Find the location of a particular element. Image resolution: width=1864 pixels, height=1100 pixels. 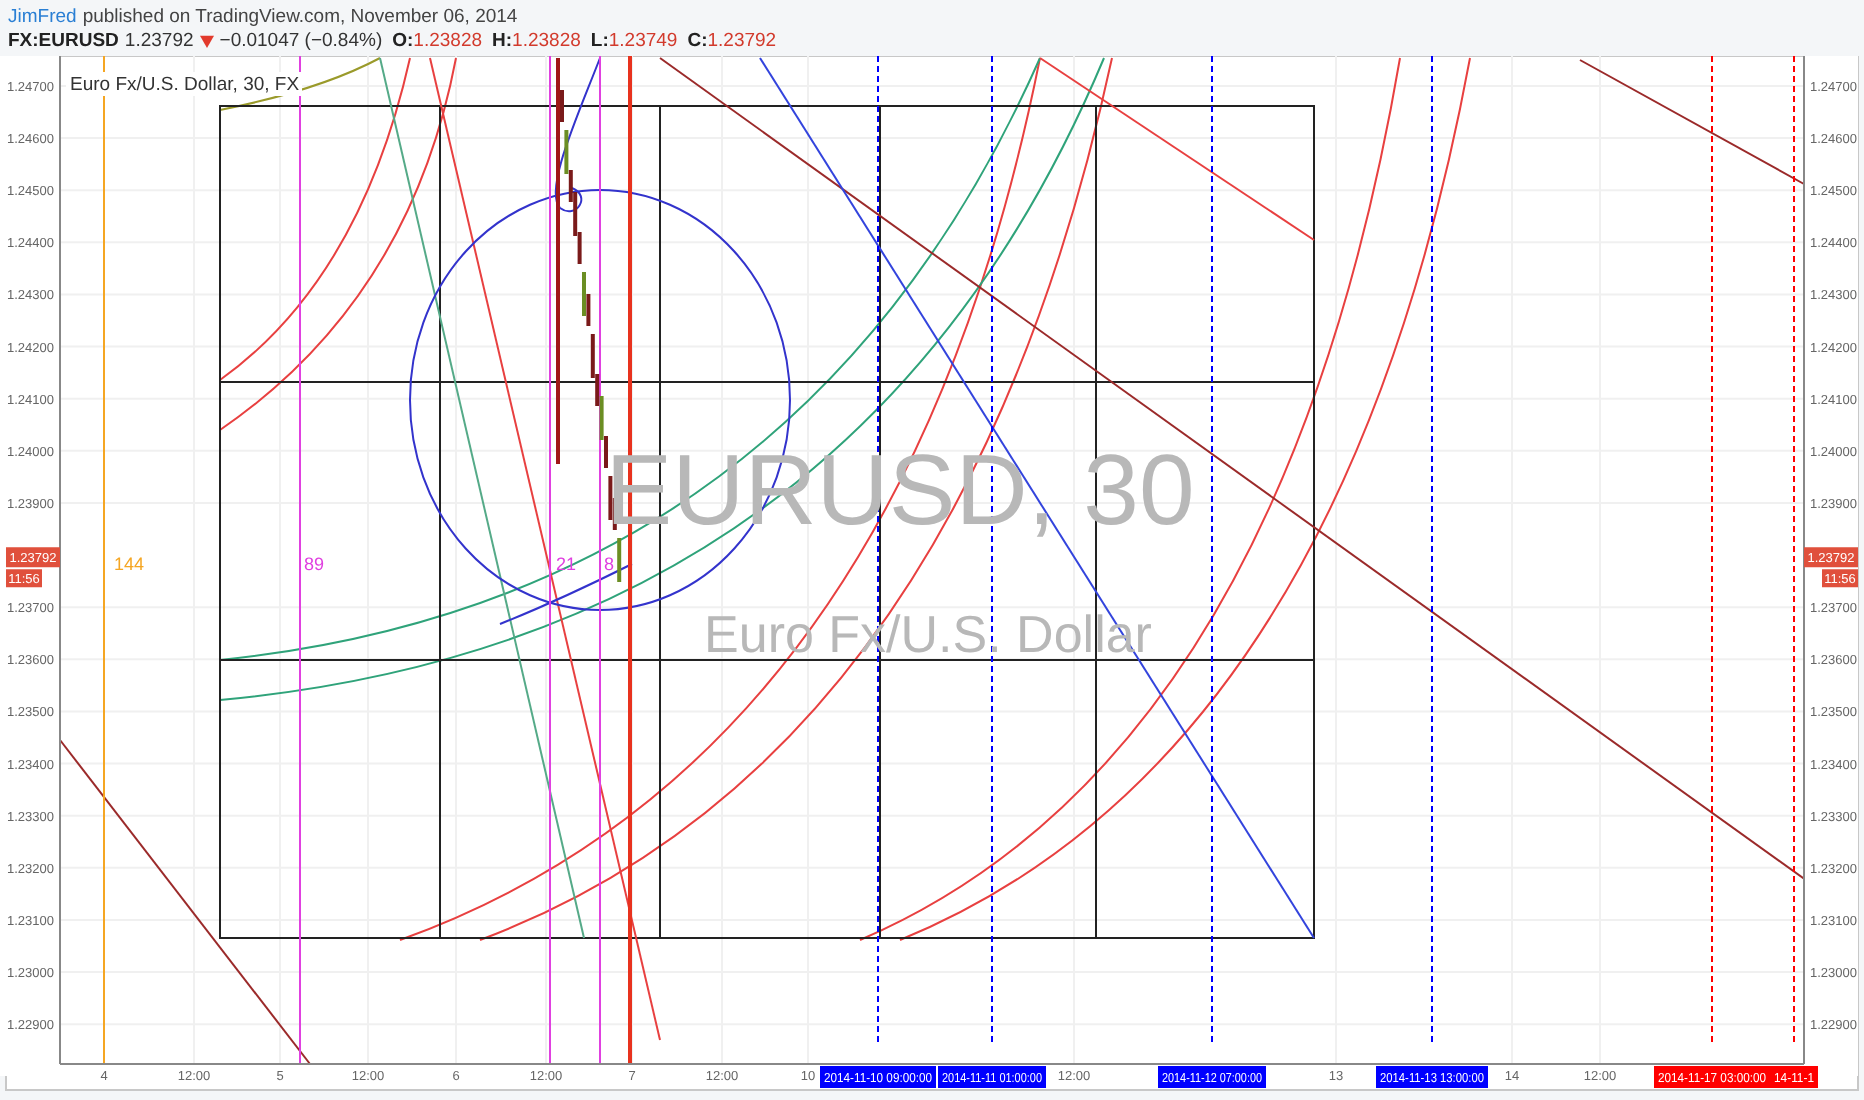

ohlc-value: 1.23792 is located at coordinates (742, 40).